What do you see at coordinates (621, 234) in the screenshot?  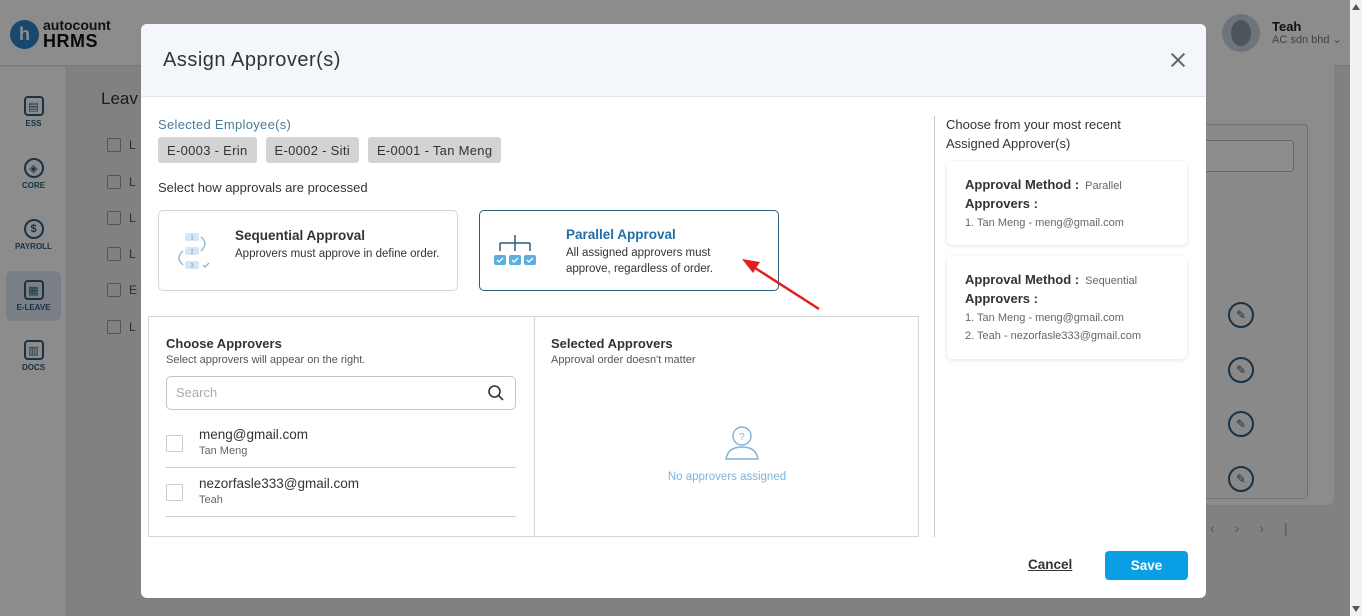 I see `parallel-approval-title: Parallel Approval` at bounding box center [621, 234].